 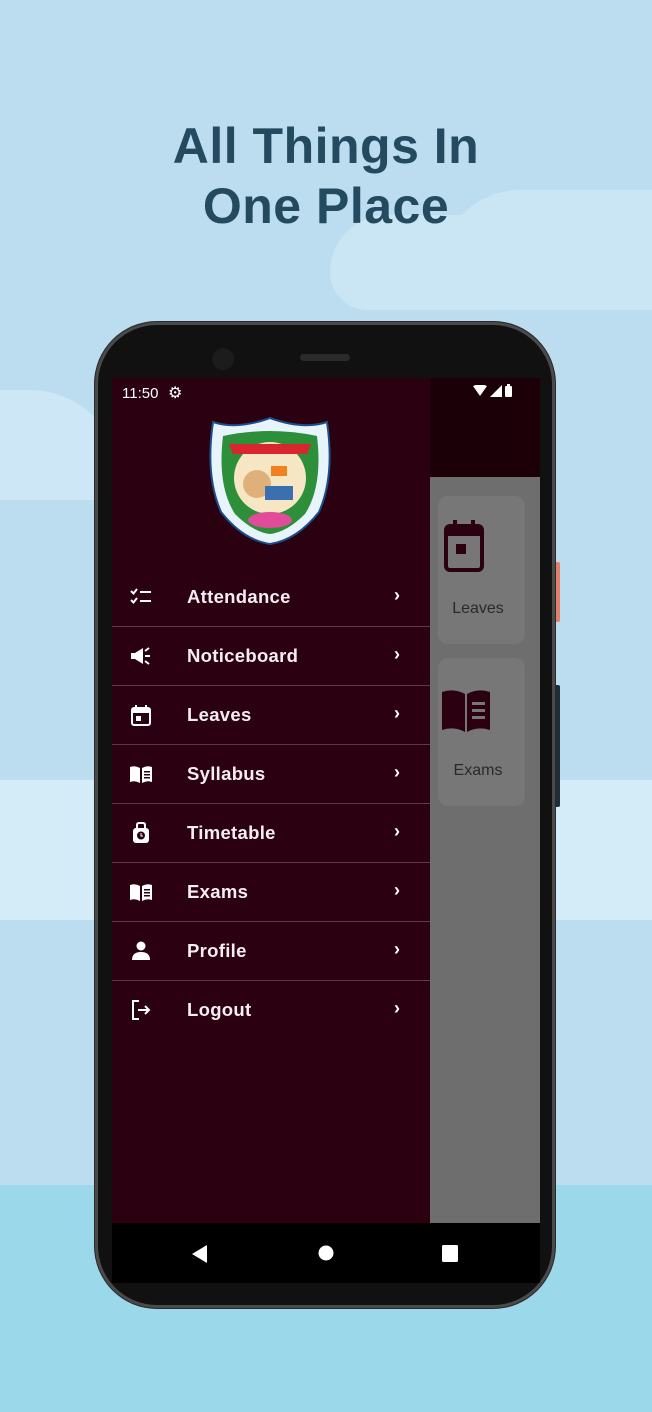 I want to click on dimmed-home-content: Leaves Exams, so click(x=485, y=800).